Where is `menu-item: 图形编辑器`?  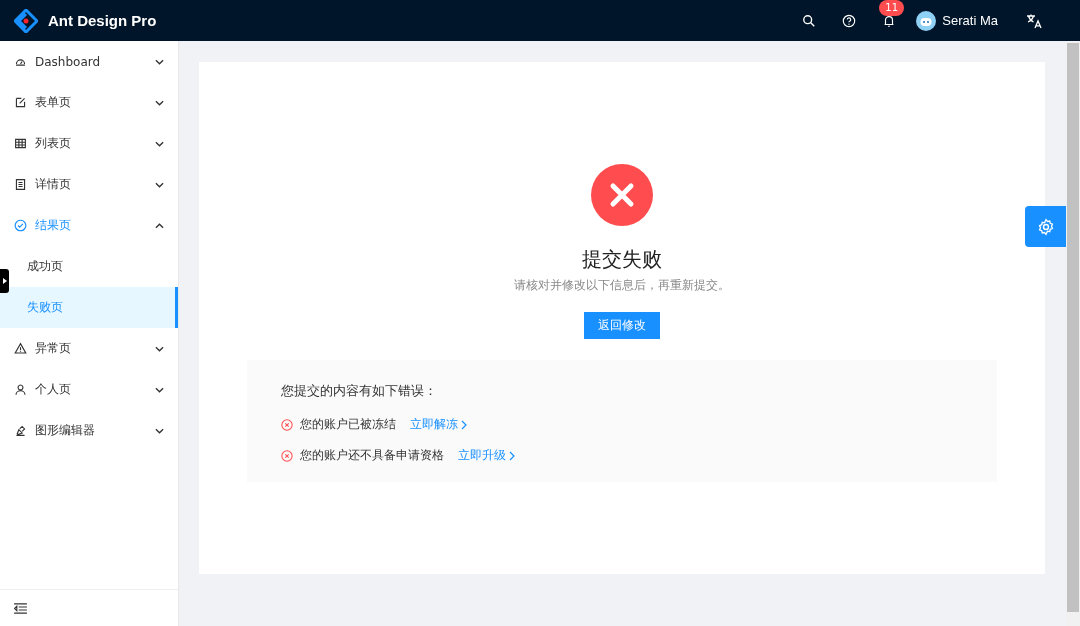
menu-item: 图形编辑器 is located at coordinates (89, 430).